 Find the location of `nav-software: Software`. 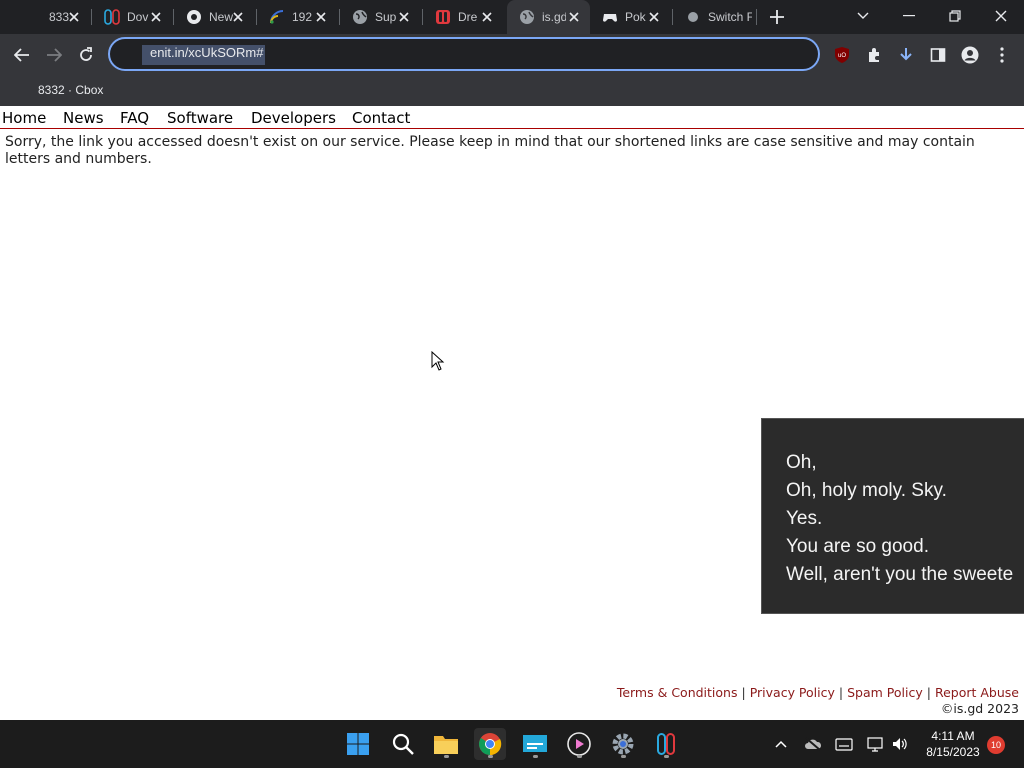

nav-software: Software is located at coordinates (200, 118).